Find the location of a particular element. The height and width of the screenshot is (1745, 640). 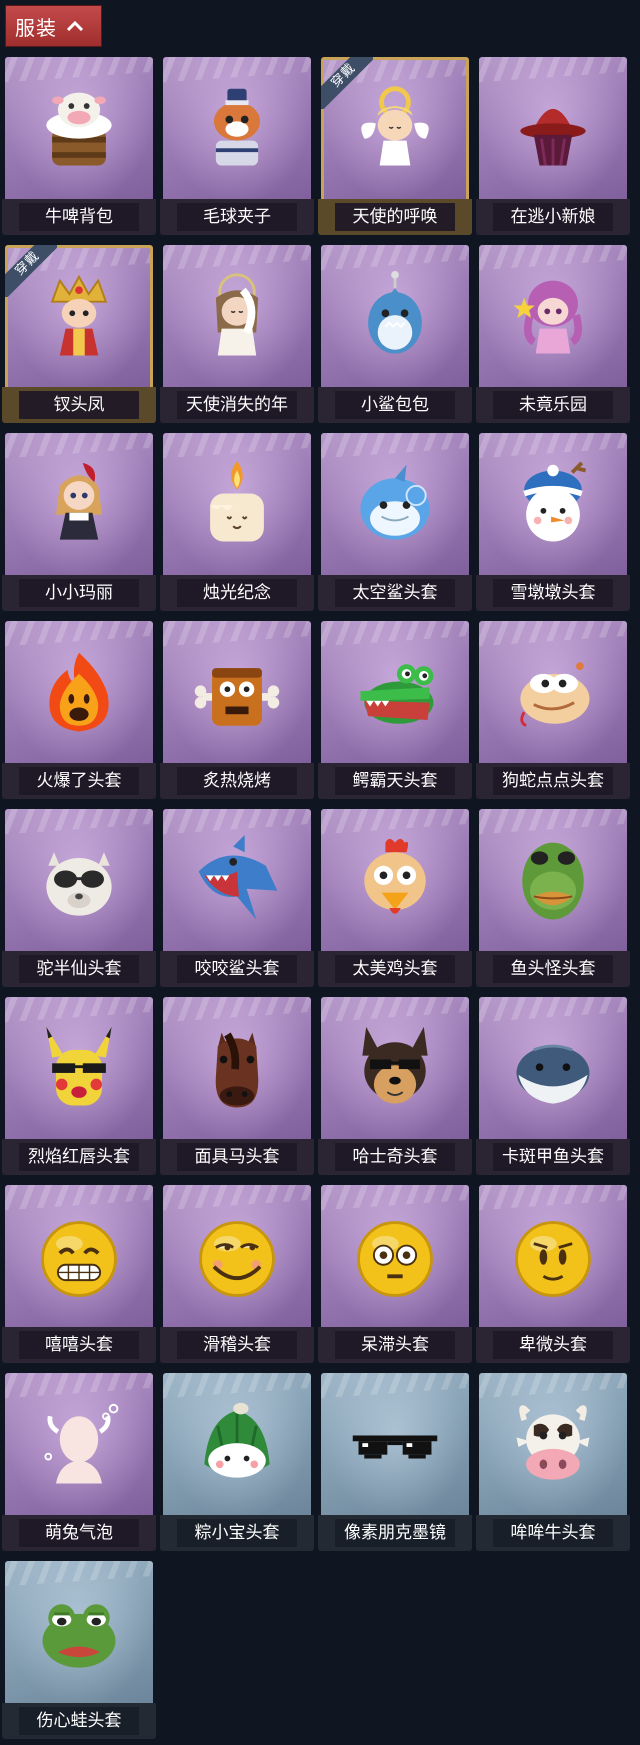

sad-frog-head-icon is located at coordinates (79, 1633).